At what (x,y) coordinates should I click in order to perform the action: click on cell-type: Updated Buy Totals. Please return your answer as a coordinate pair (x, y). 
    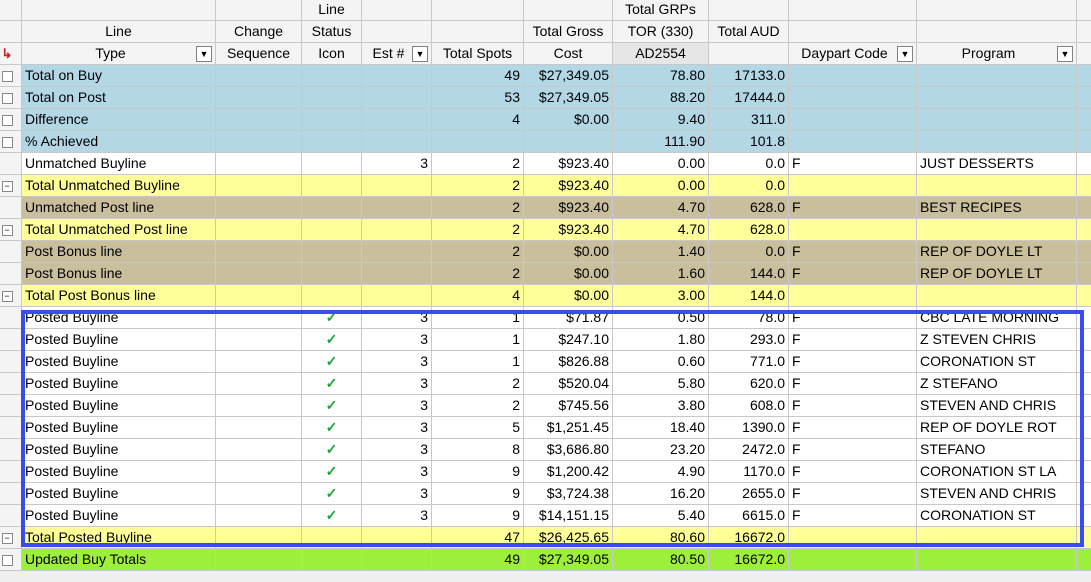
    Looking at the image, I should click on (118, 559).